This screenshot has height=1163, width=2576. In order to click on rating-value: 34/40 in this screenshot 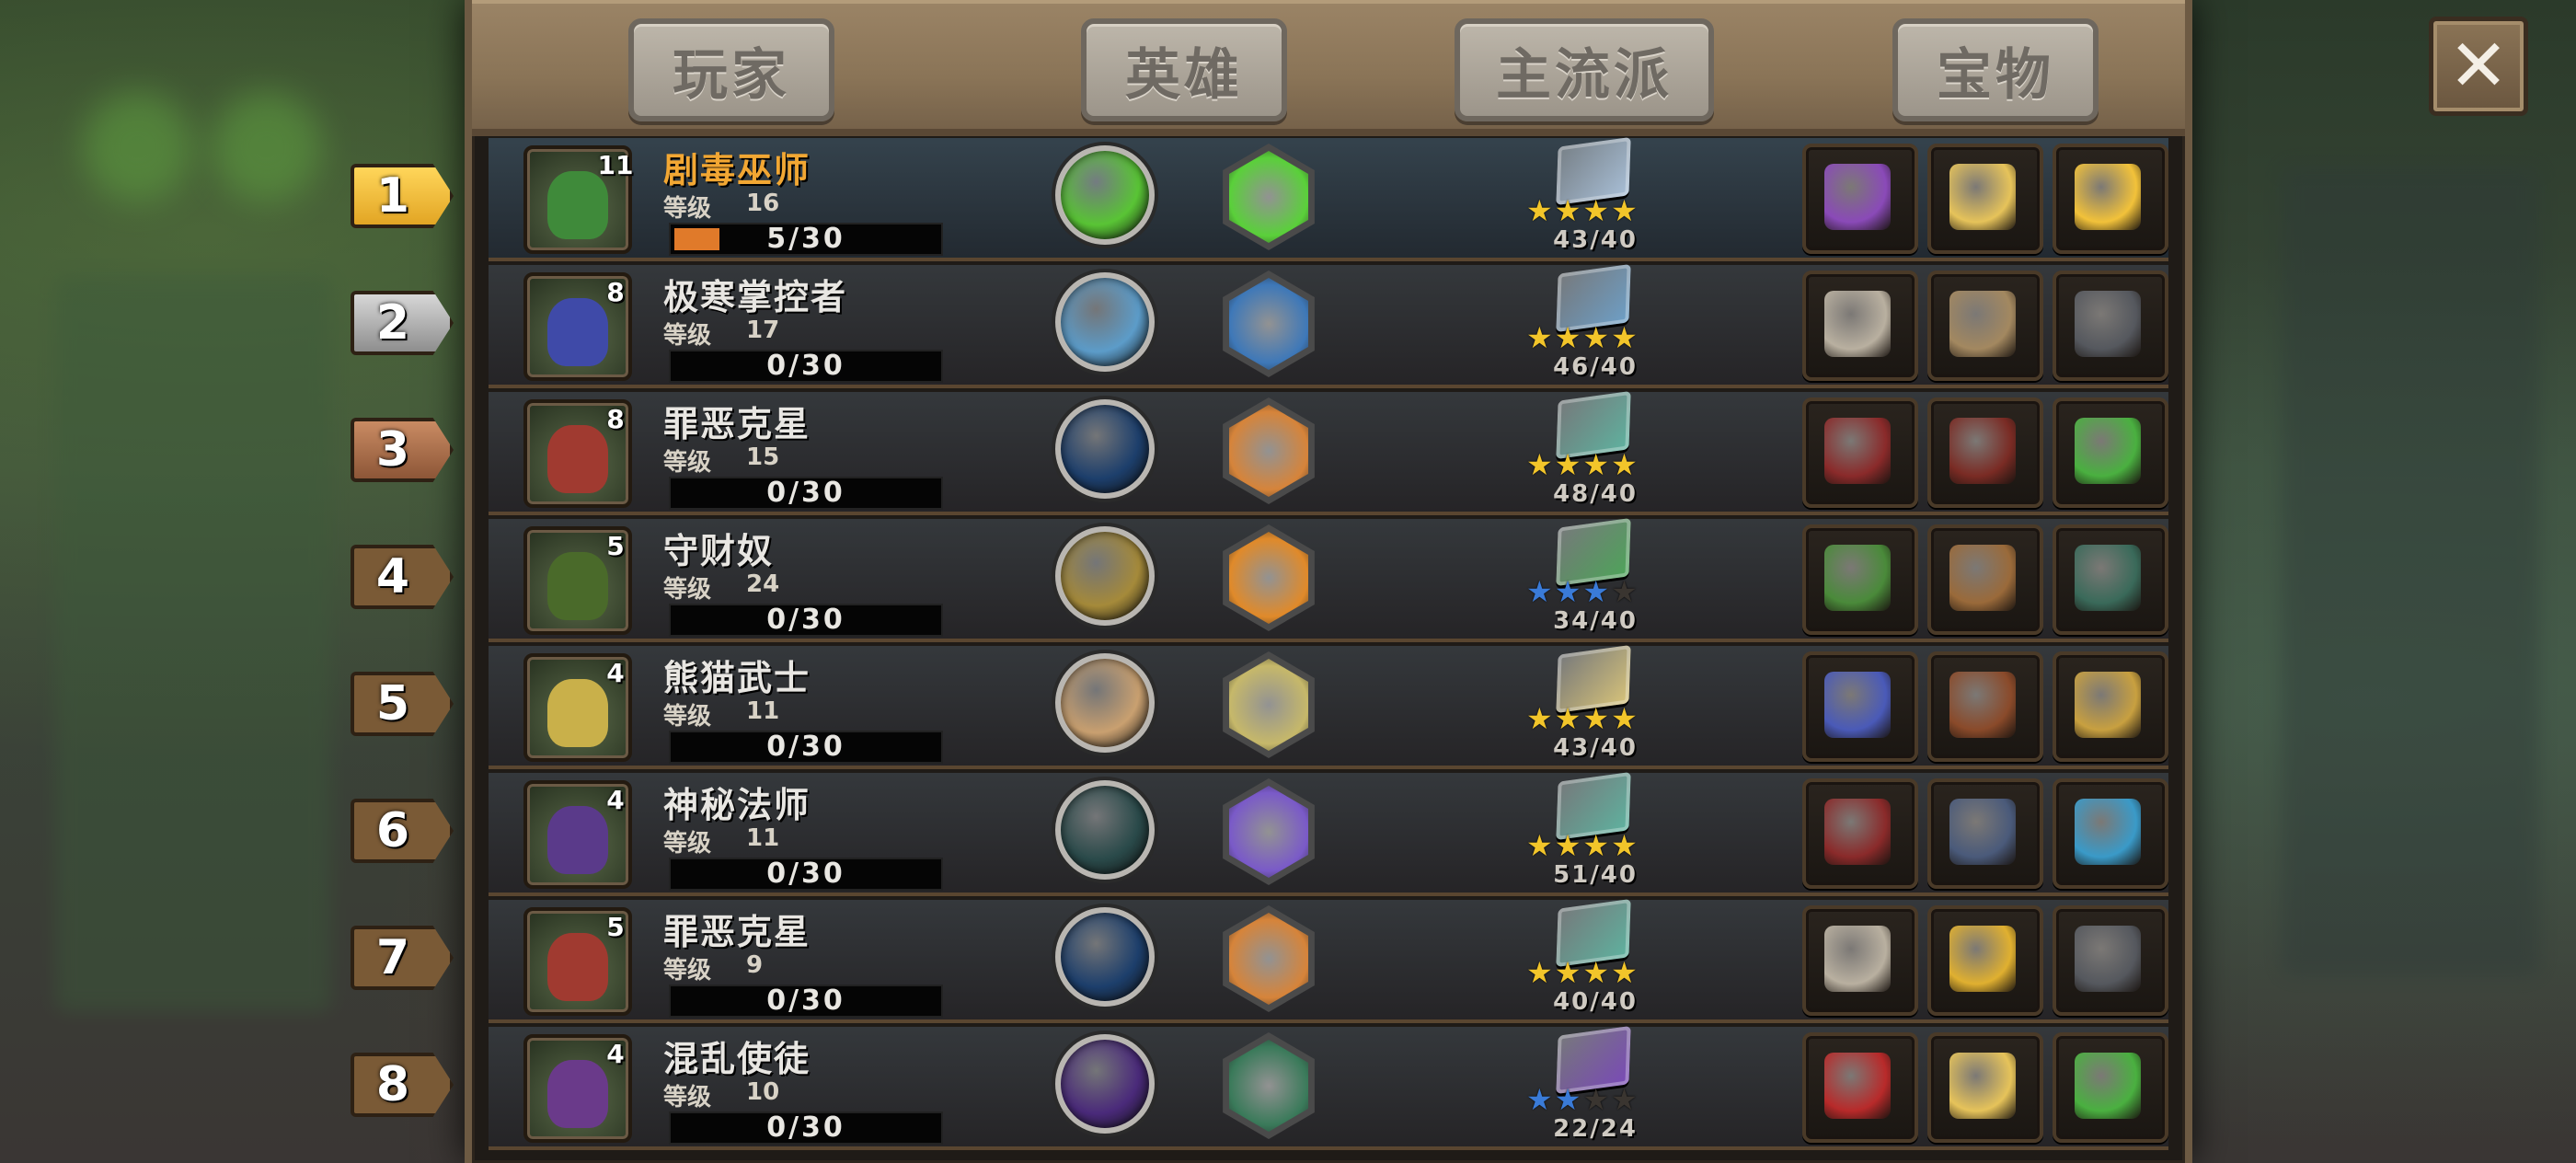, I will do `click(1595, 621)`.